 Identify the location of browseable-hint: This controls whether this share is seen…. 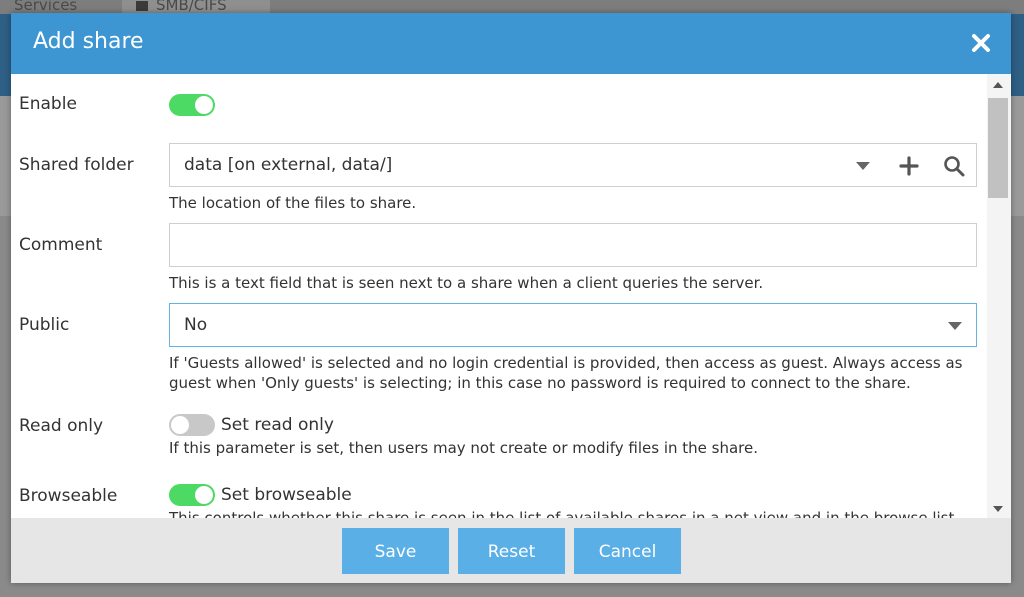
(564, 513).